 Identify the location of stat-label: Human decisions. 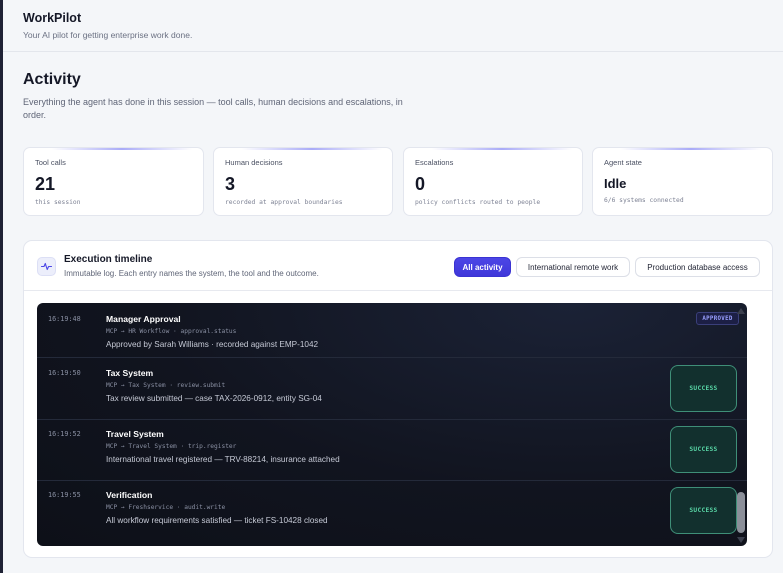
(254, 162).